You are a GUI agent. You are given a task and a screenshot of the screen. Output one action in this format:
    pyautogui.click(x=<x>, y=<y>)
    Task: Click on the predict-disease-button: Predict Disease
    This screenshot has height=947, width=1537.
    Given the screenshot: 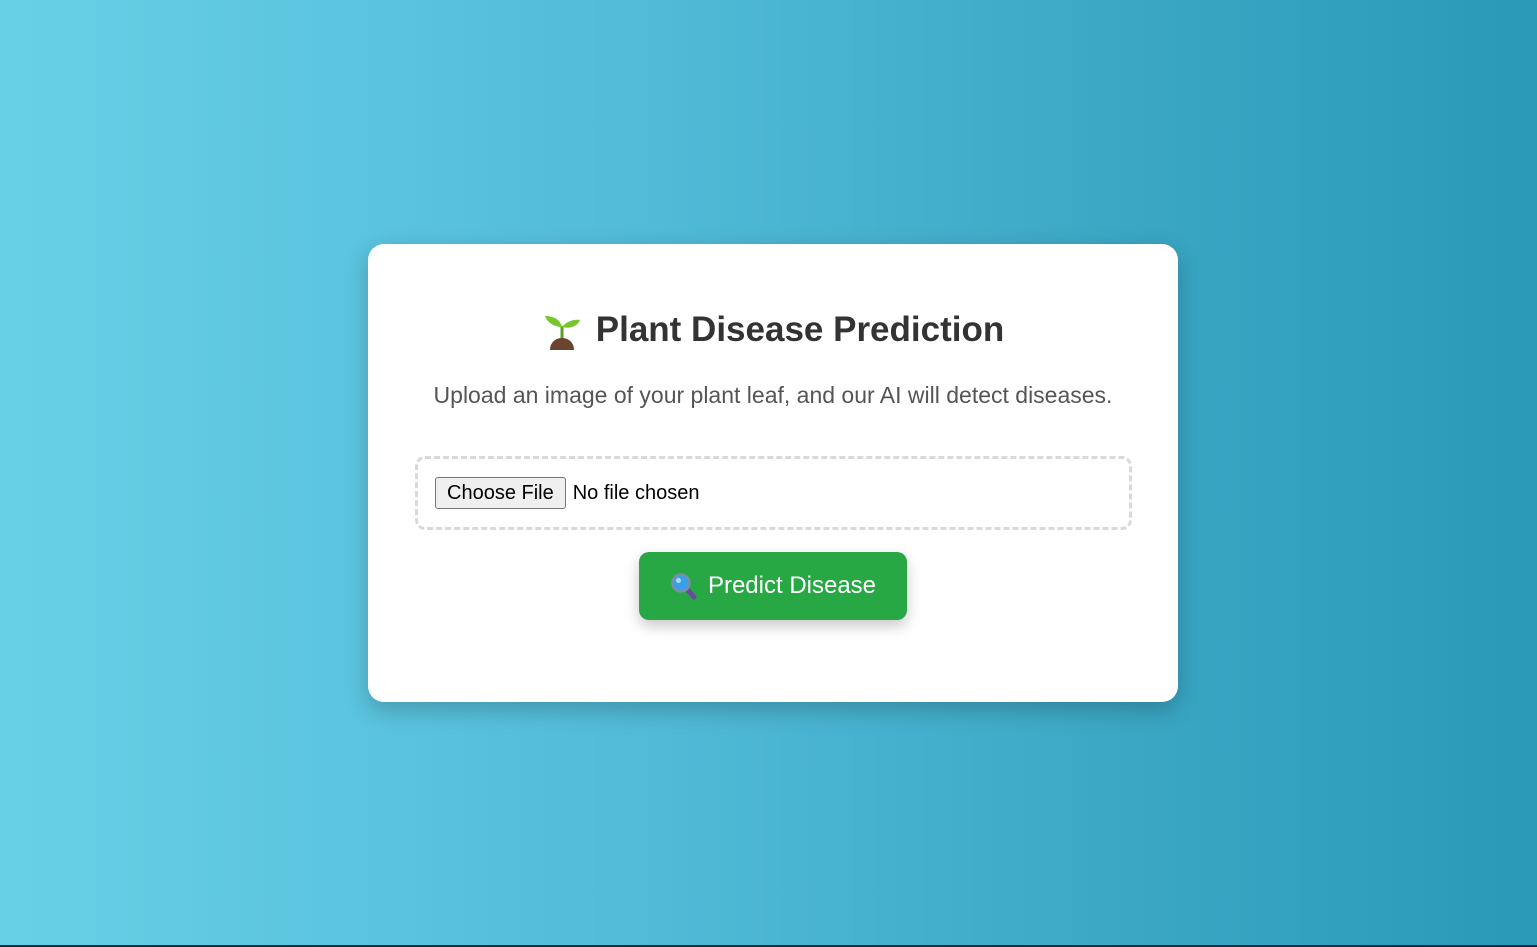 What is the action you would take?
    pyautogui.click(x=773, y=586)
    